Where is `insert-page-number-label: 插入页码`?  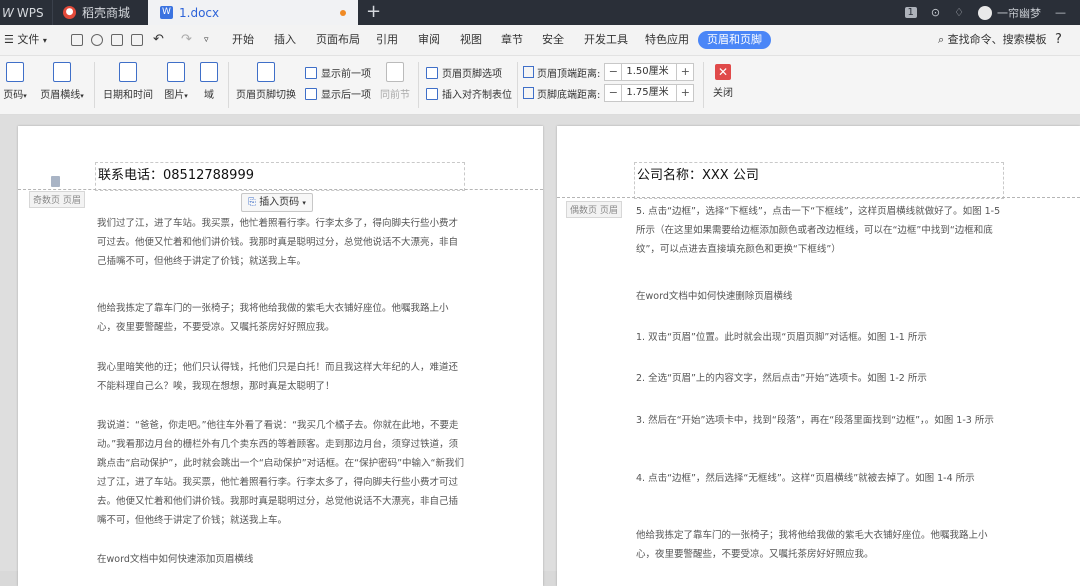
insert-page-number-label: 插入页码 is located at coordinates (279, 202).